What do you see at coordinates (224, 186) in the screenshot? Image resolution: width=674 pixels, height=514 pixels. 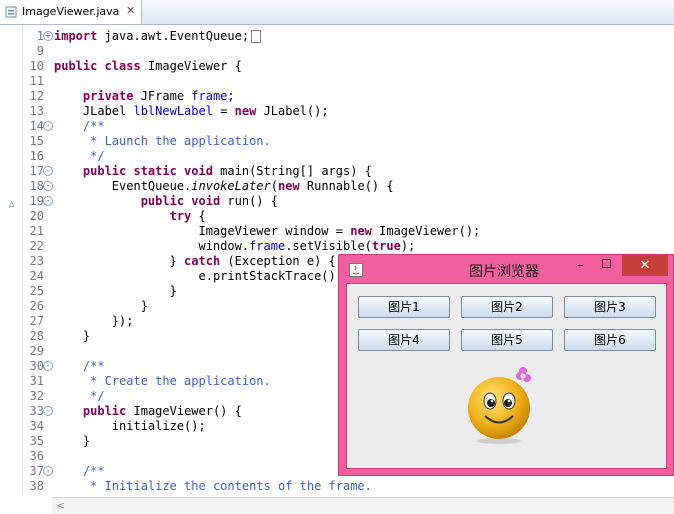 I see `code-text: EventQueue.invokeLater(new Runnable() {` at bounding box center [224, 186].